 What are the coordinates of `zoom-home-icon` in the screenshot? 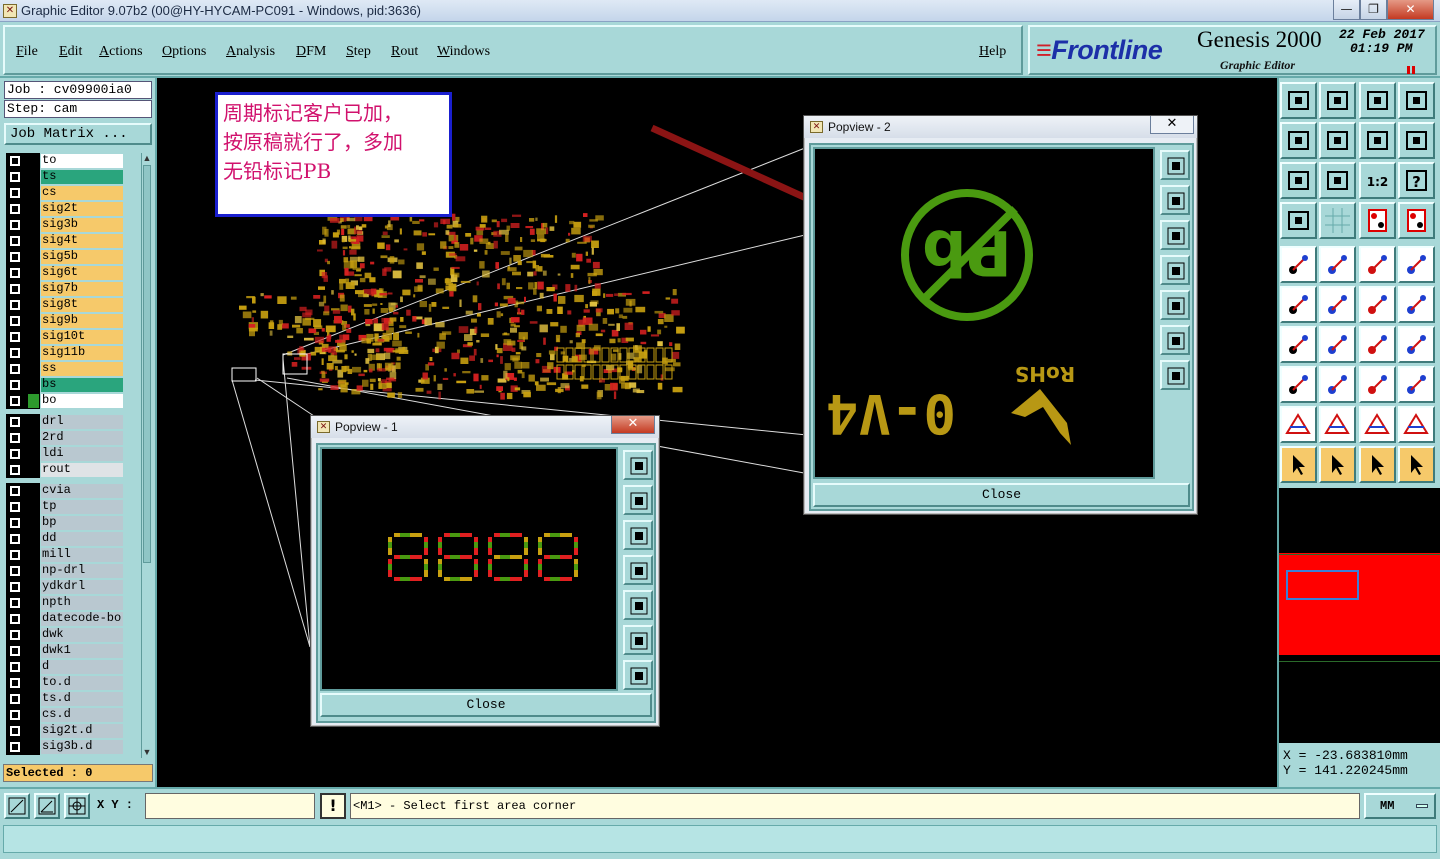 It's located at (1175, 375).